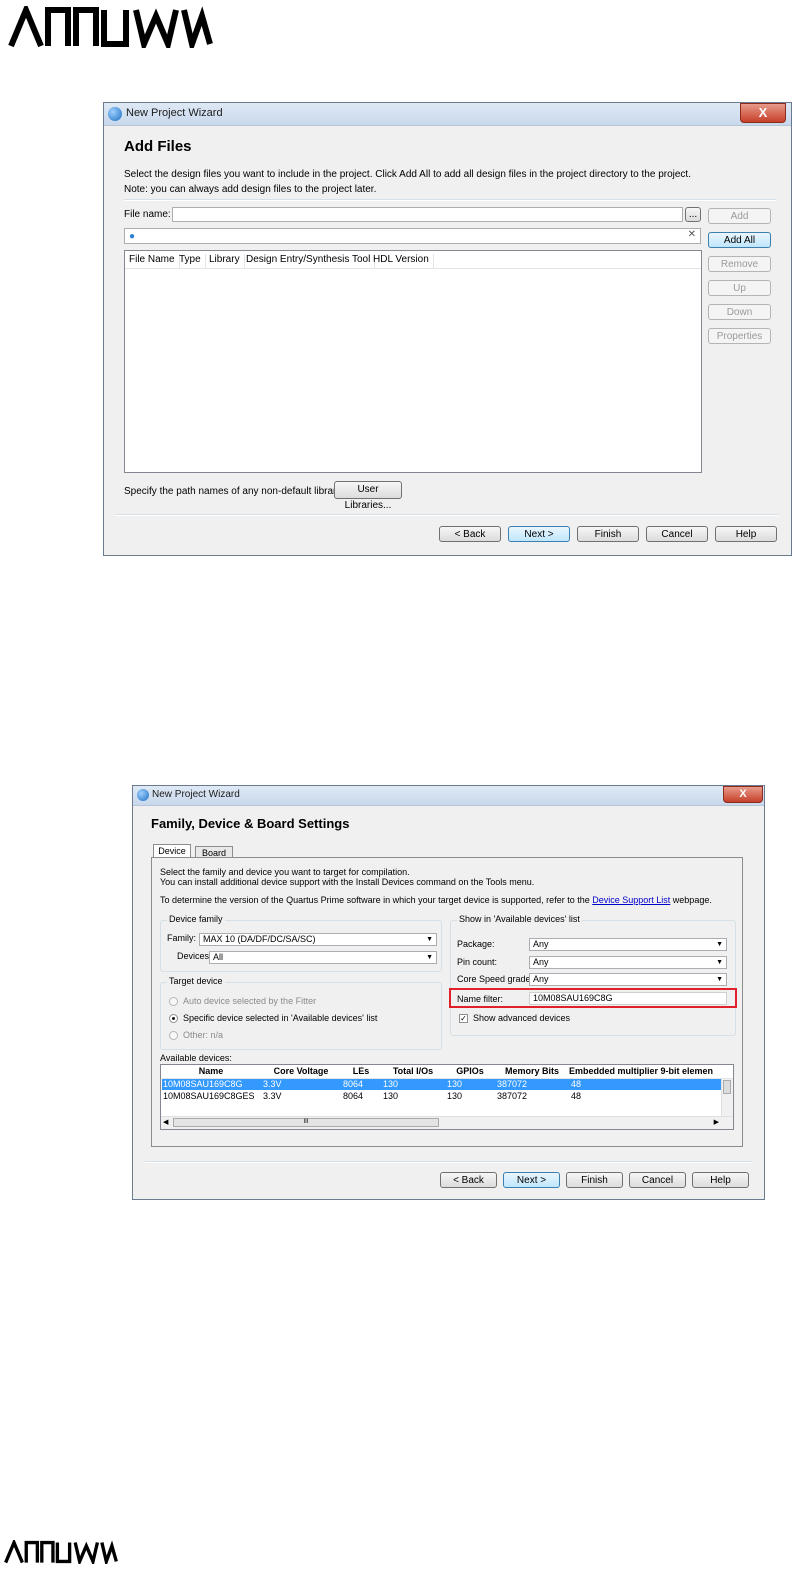 Image resolution: width=800 pixels, height=1582 pixels. I want to click on pin-count-select: Any ▼, so click(628, 962).